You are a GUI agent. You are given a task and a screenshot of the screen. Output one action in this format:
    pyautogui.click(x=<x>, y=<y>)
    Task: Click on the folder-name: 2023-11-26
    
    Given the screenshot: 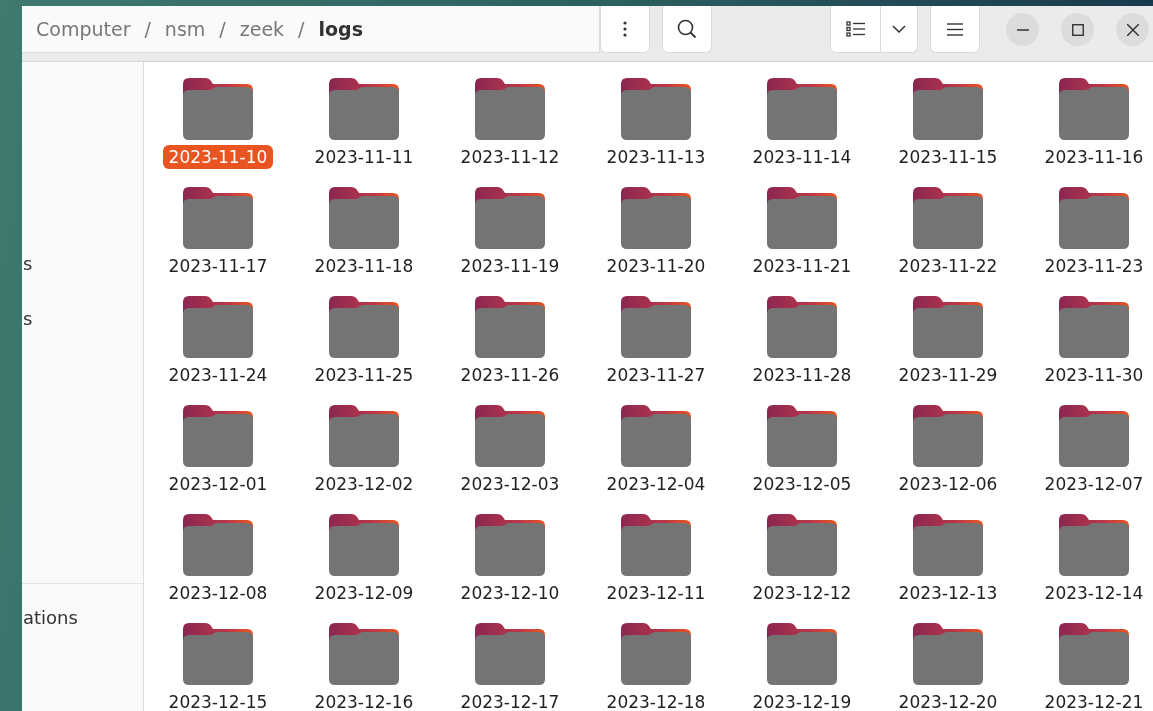 What is the action you would take?
    pyautogui.click(x=510, y=375)
    